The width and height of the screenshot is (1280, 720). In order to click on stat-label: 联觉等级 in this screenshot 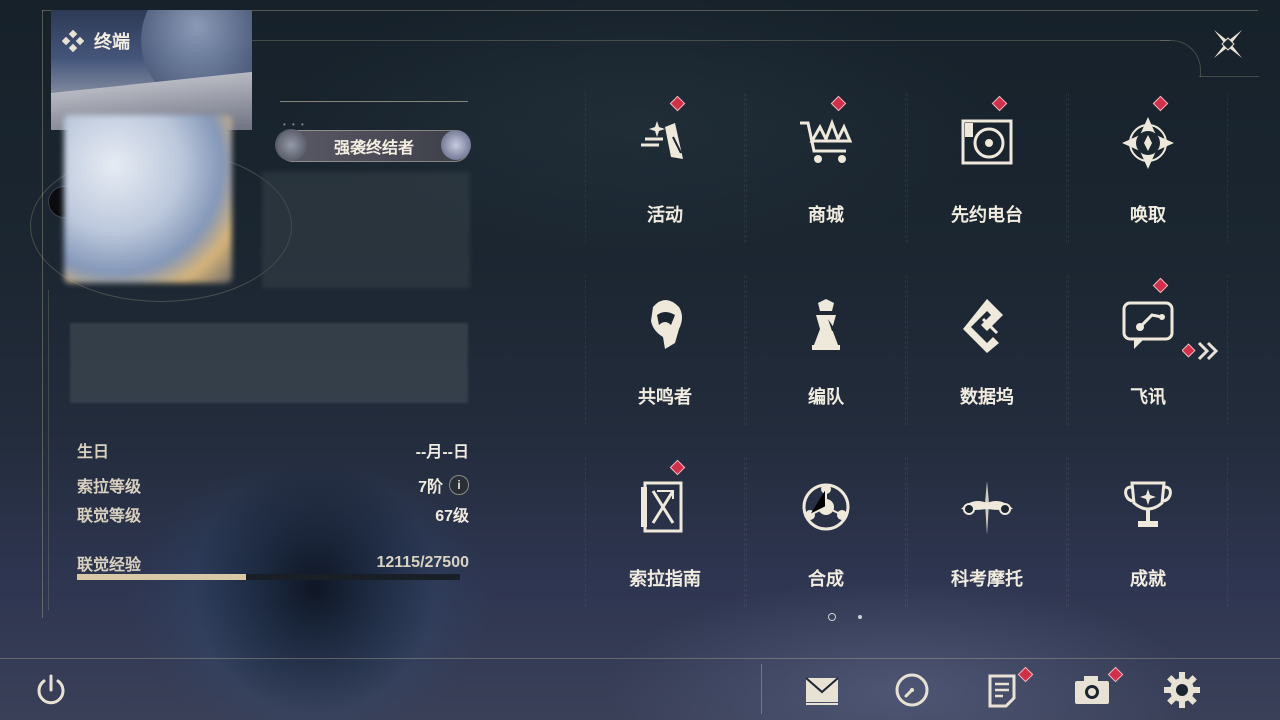, I will do `click(109, 516)`.